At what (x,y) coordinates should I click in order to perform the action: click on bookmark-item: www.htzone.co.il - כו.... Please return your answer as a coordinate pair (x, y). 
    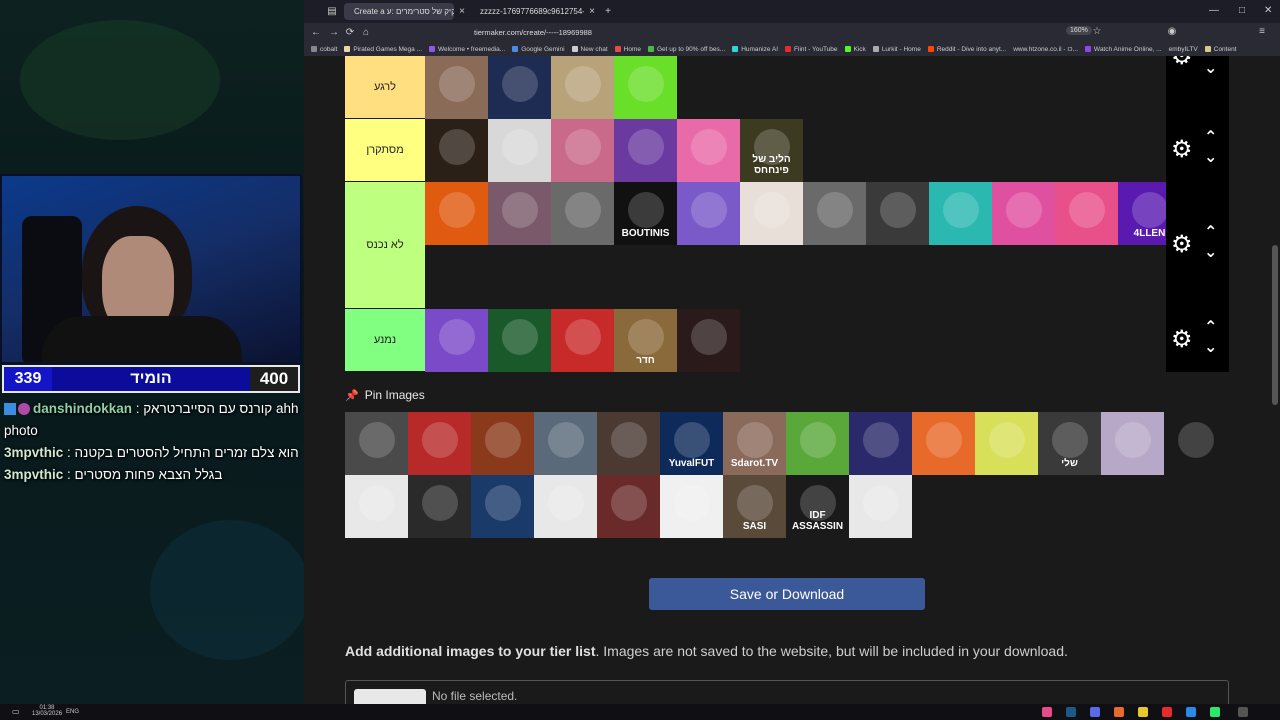
    Looking at the image, I should click on (1045, 49).